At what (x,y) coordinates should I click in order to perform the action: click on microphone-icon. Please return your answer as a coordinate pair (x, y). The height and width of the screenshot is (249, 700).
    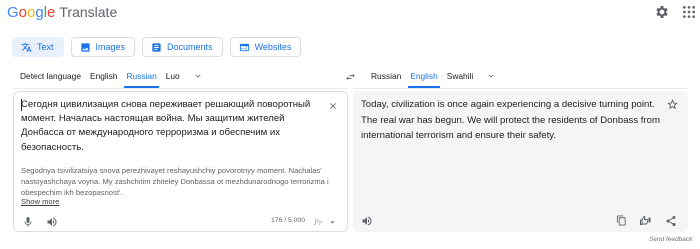
    Looking at the image, I should click on (28, 222).